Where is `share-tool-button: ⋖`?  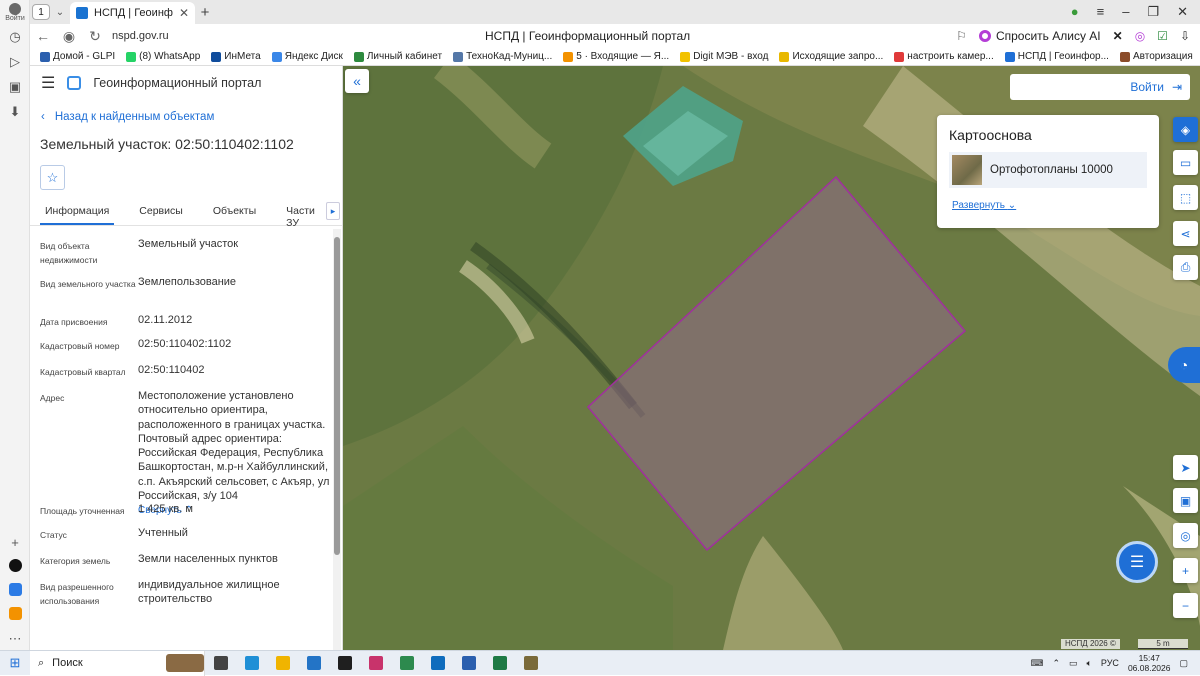
share-tool-button: ⋖ is located at coordinates (1185, 233).